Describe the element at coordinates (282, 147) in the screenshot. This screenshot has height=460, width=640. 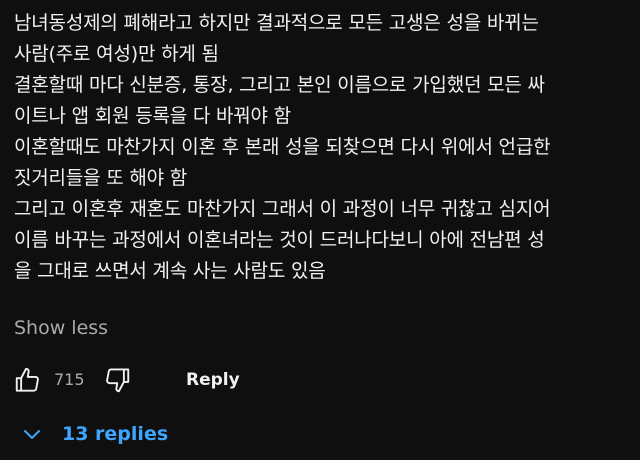
I see `comment-line: 이혼할때도 마찬가지 이혼 후 본래 성을 되찾으면 다시 위에서 언급한` at that location.